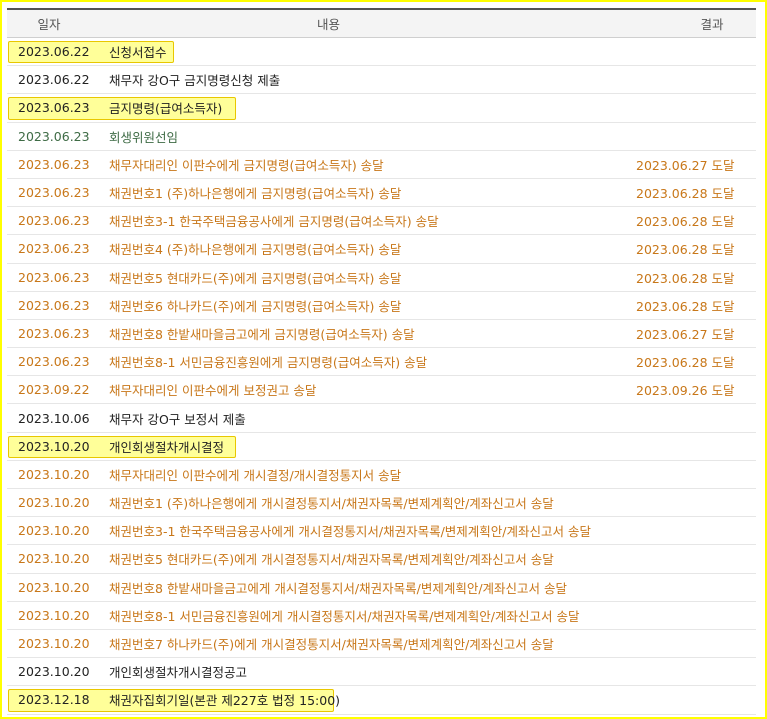  Describe the element at coordinates (712, 24) in the screenshot. I see `header-result: 결과` at that location.